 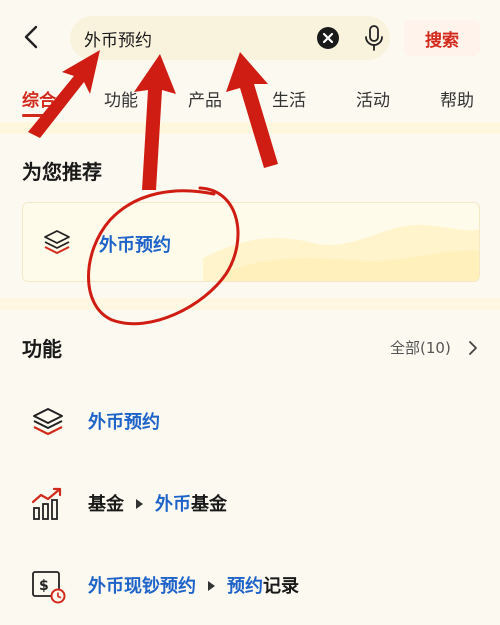 I want to click on feature-item-fx-fund: 基金 外币基金, so click(x=255, y=502).